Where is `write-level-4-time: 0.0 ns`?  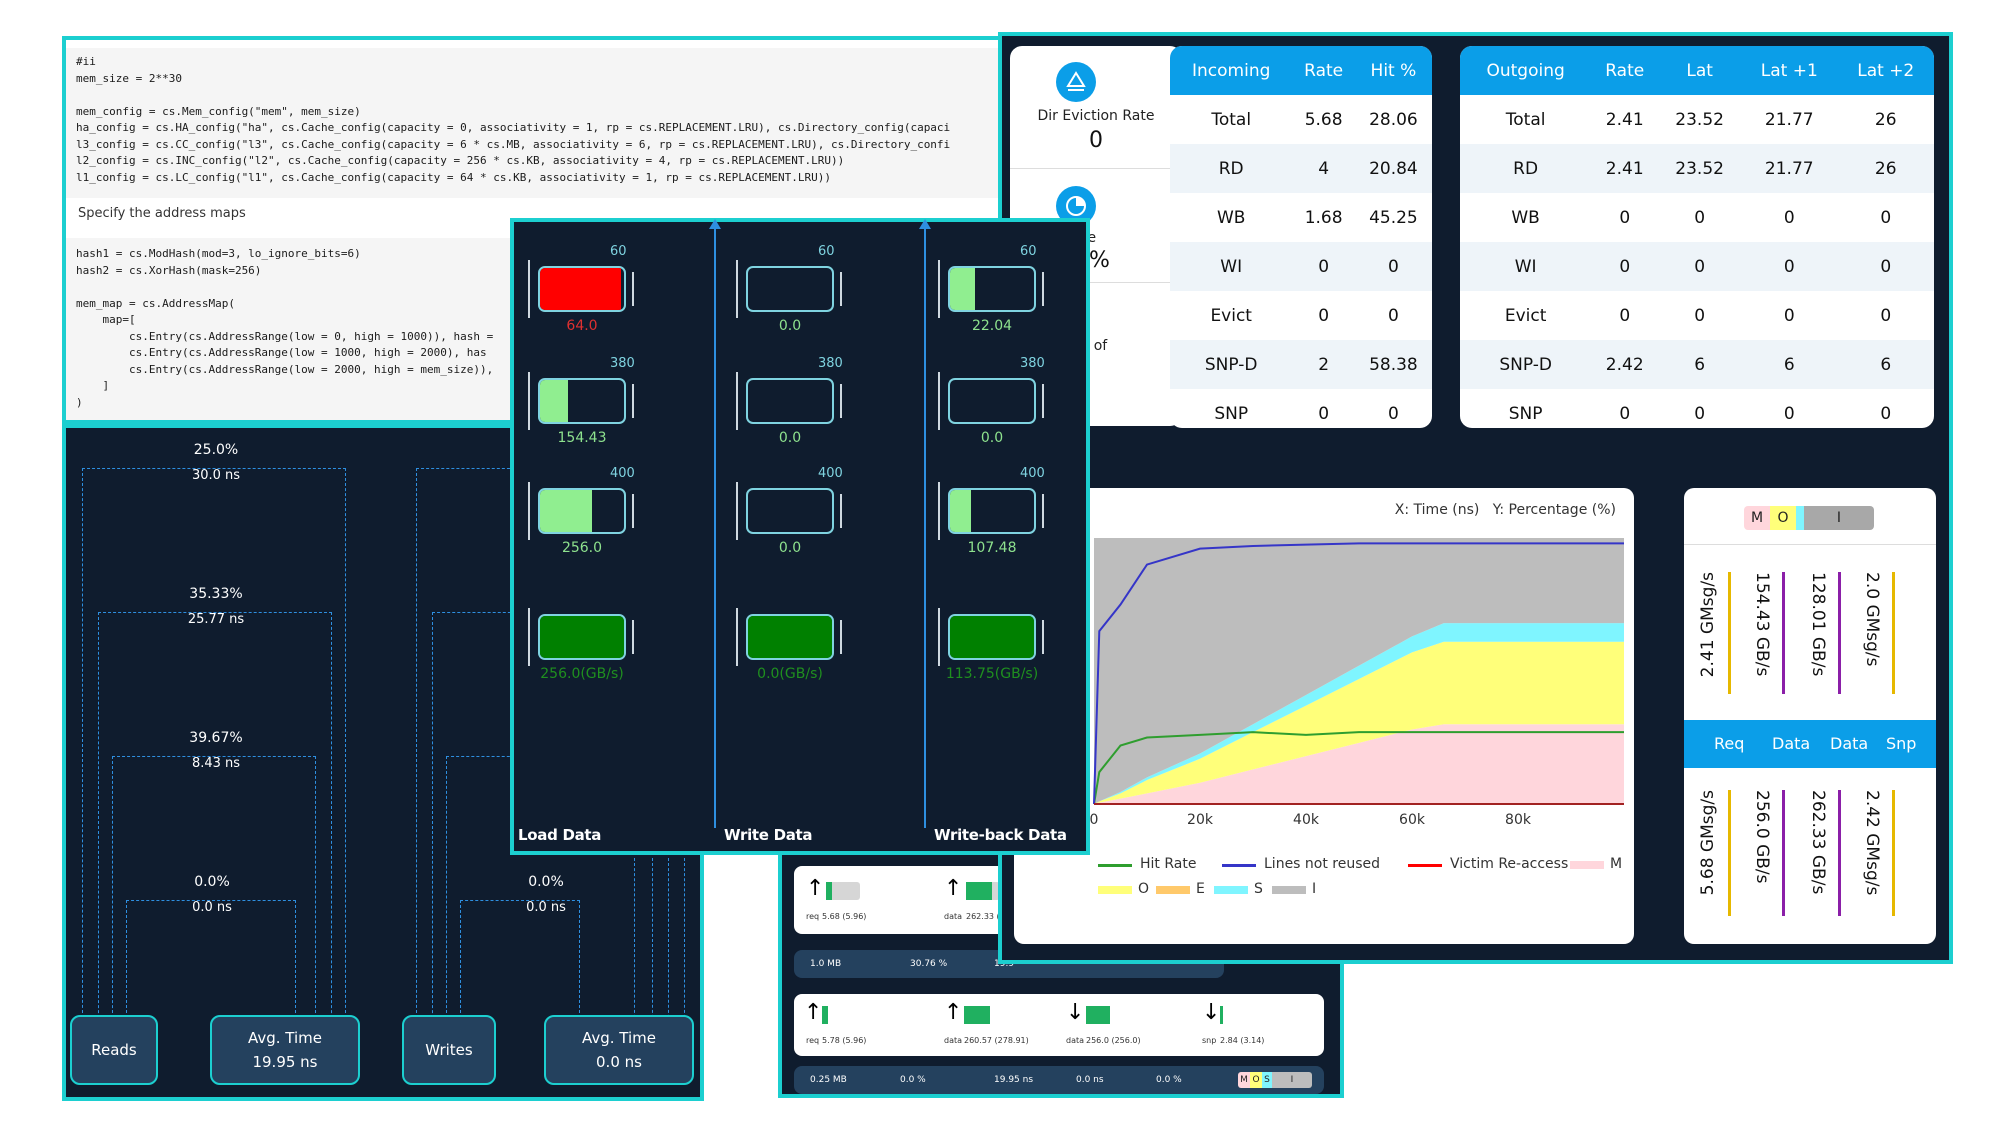 write-level-4-time: 0.0 ns is located at coordinates (546, 907).